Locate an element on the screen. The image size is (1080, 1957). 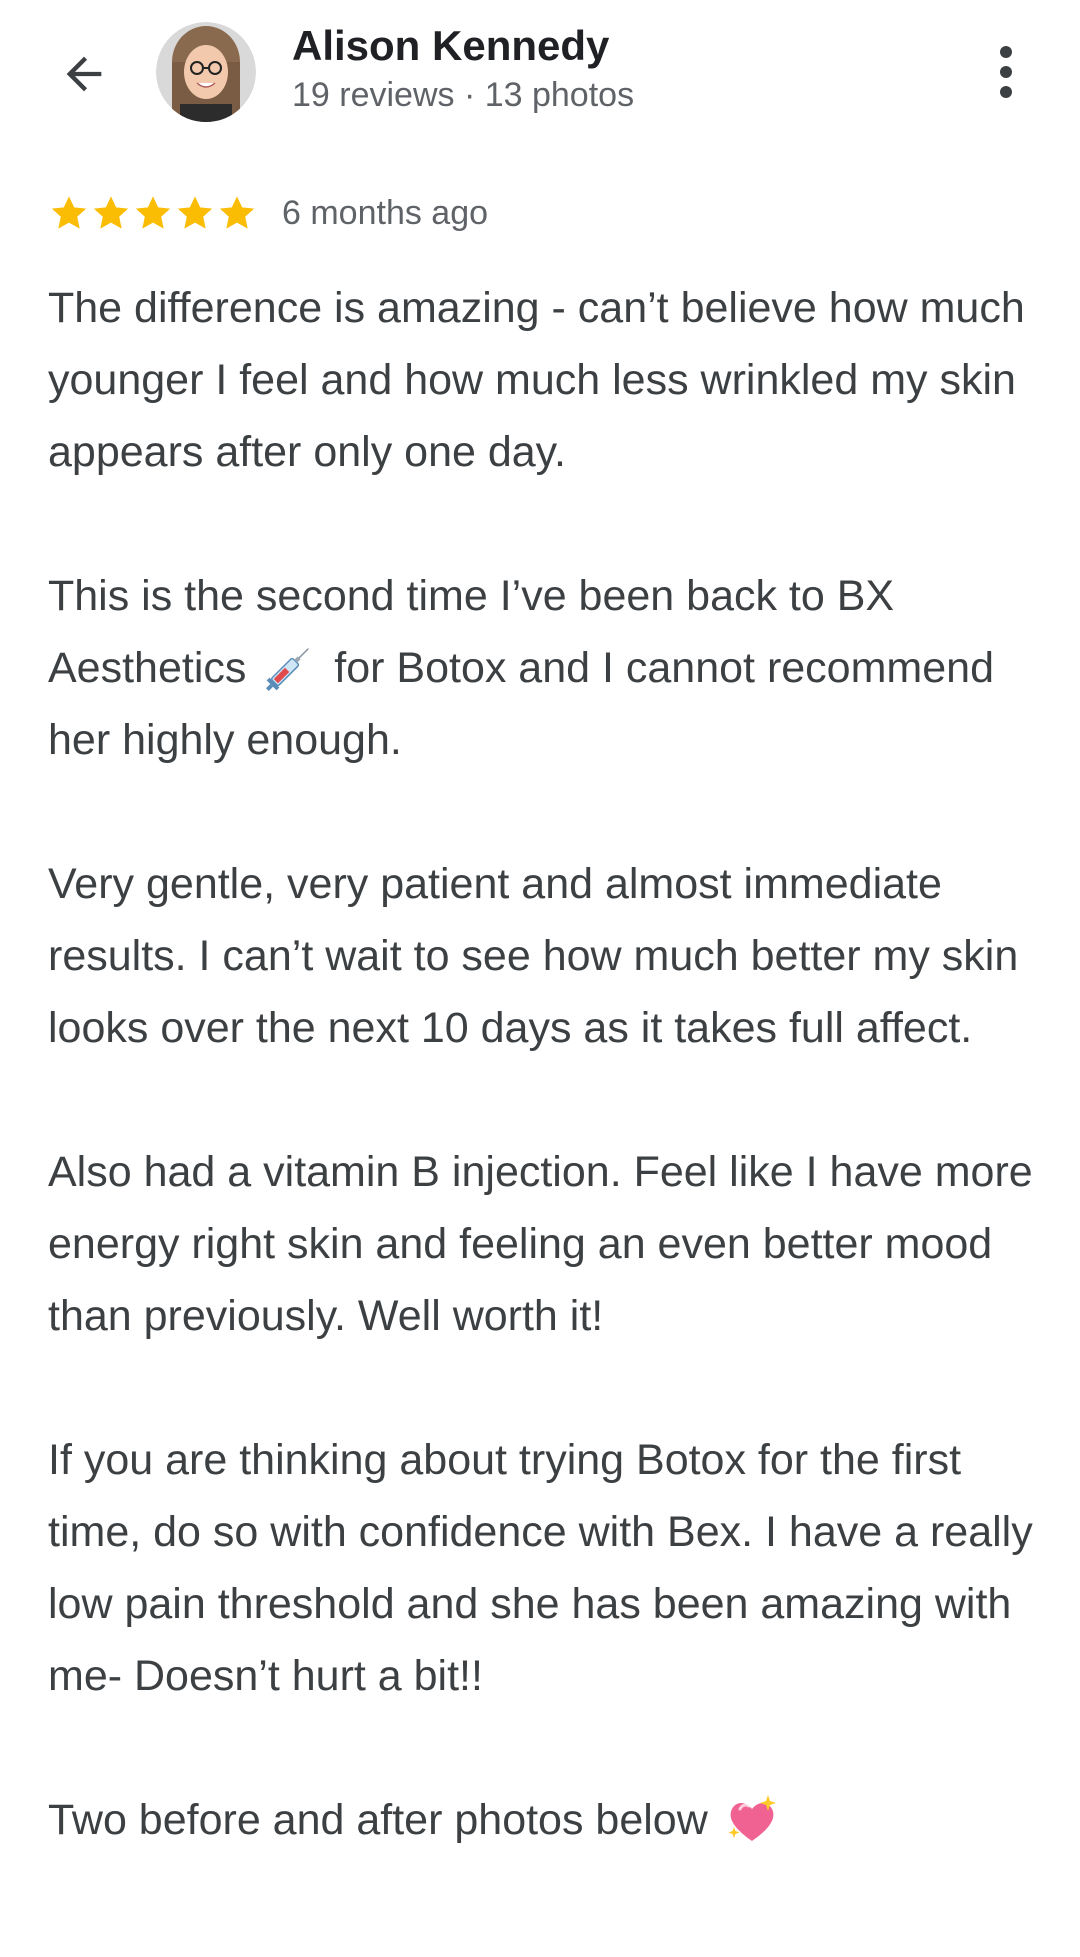
review-time: 6 months ago is located at coordinates (385, 212).